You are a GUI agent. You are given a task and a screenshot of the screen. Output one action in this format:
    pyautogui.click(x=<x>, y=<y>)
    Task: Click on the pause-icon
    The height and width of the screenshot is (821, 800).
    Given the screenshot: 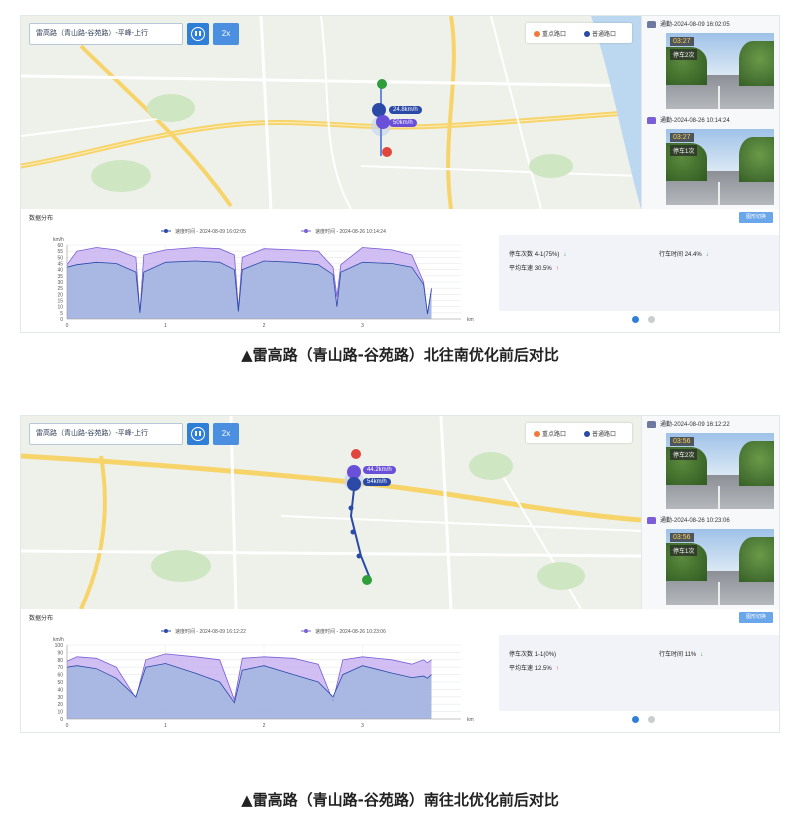 What is the action you would take?
    pyautogui.click(x=198, y=434)
    